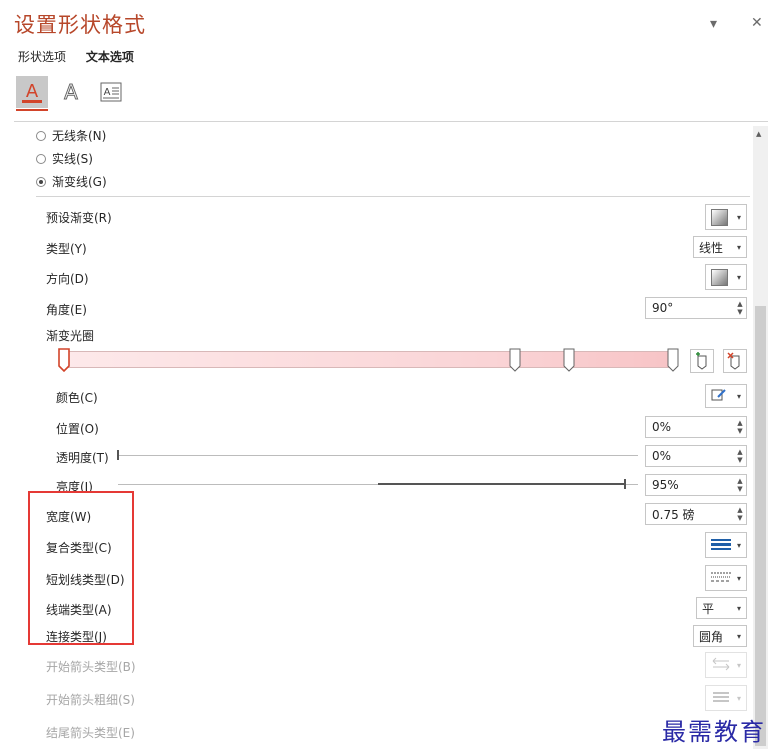 The height and width of the screenshot is (756, 782). I want to click on radio-label: 无线条(N), so click(79, 136).